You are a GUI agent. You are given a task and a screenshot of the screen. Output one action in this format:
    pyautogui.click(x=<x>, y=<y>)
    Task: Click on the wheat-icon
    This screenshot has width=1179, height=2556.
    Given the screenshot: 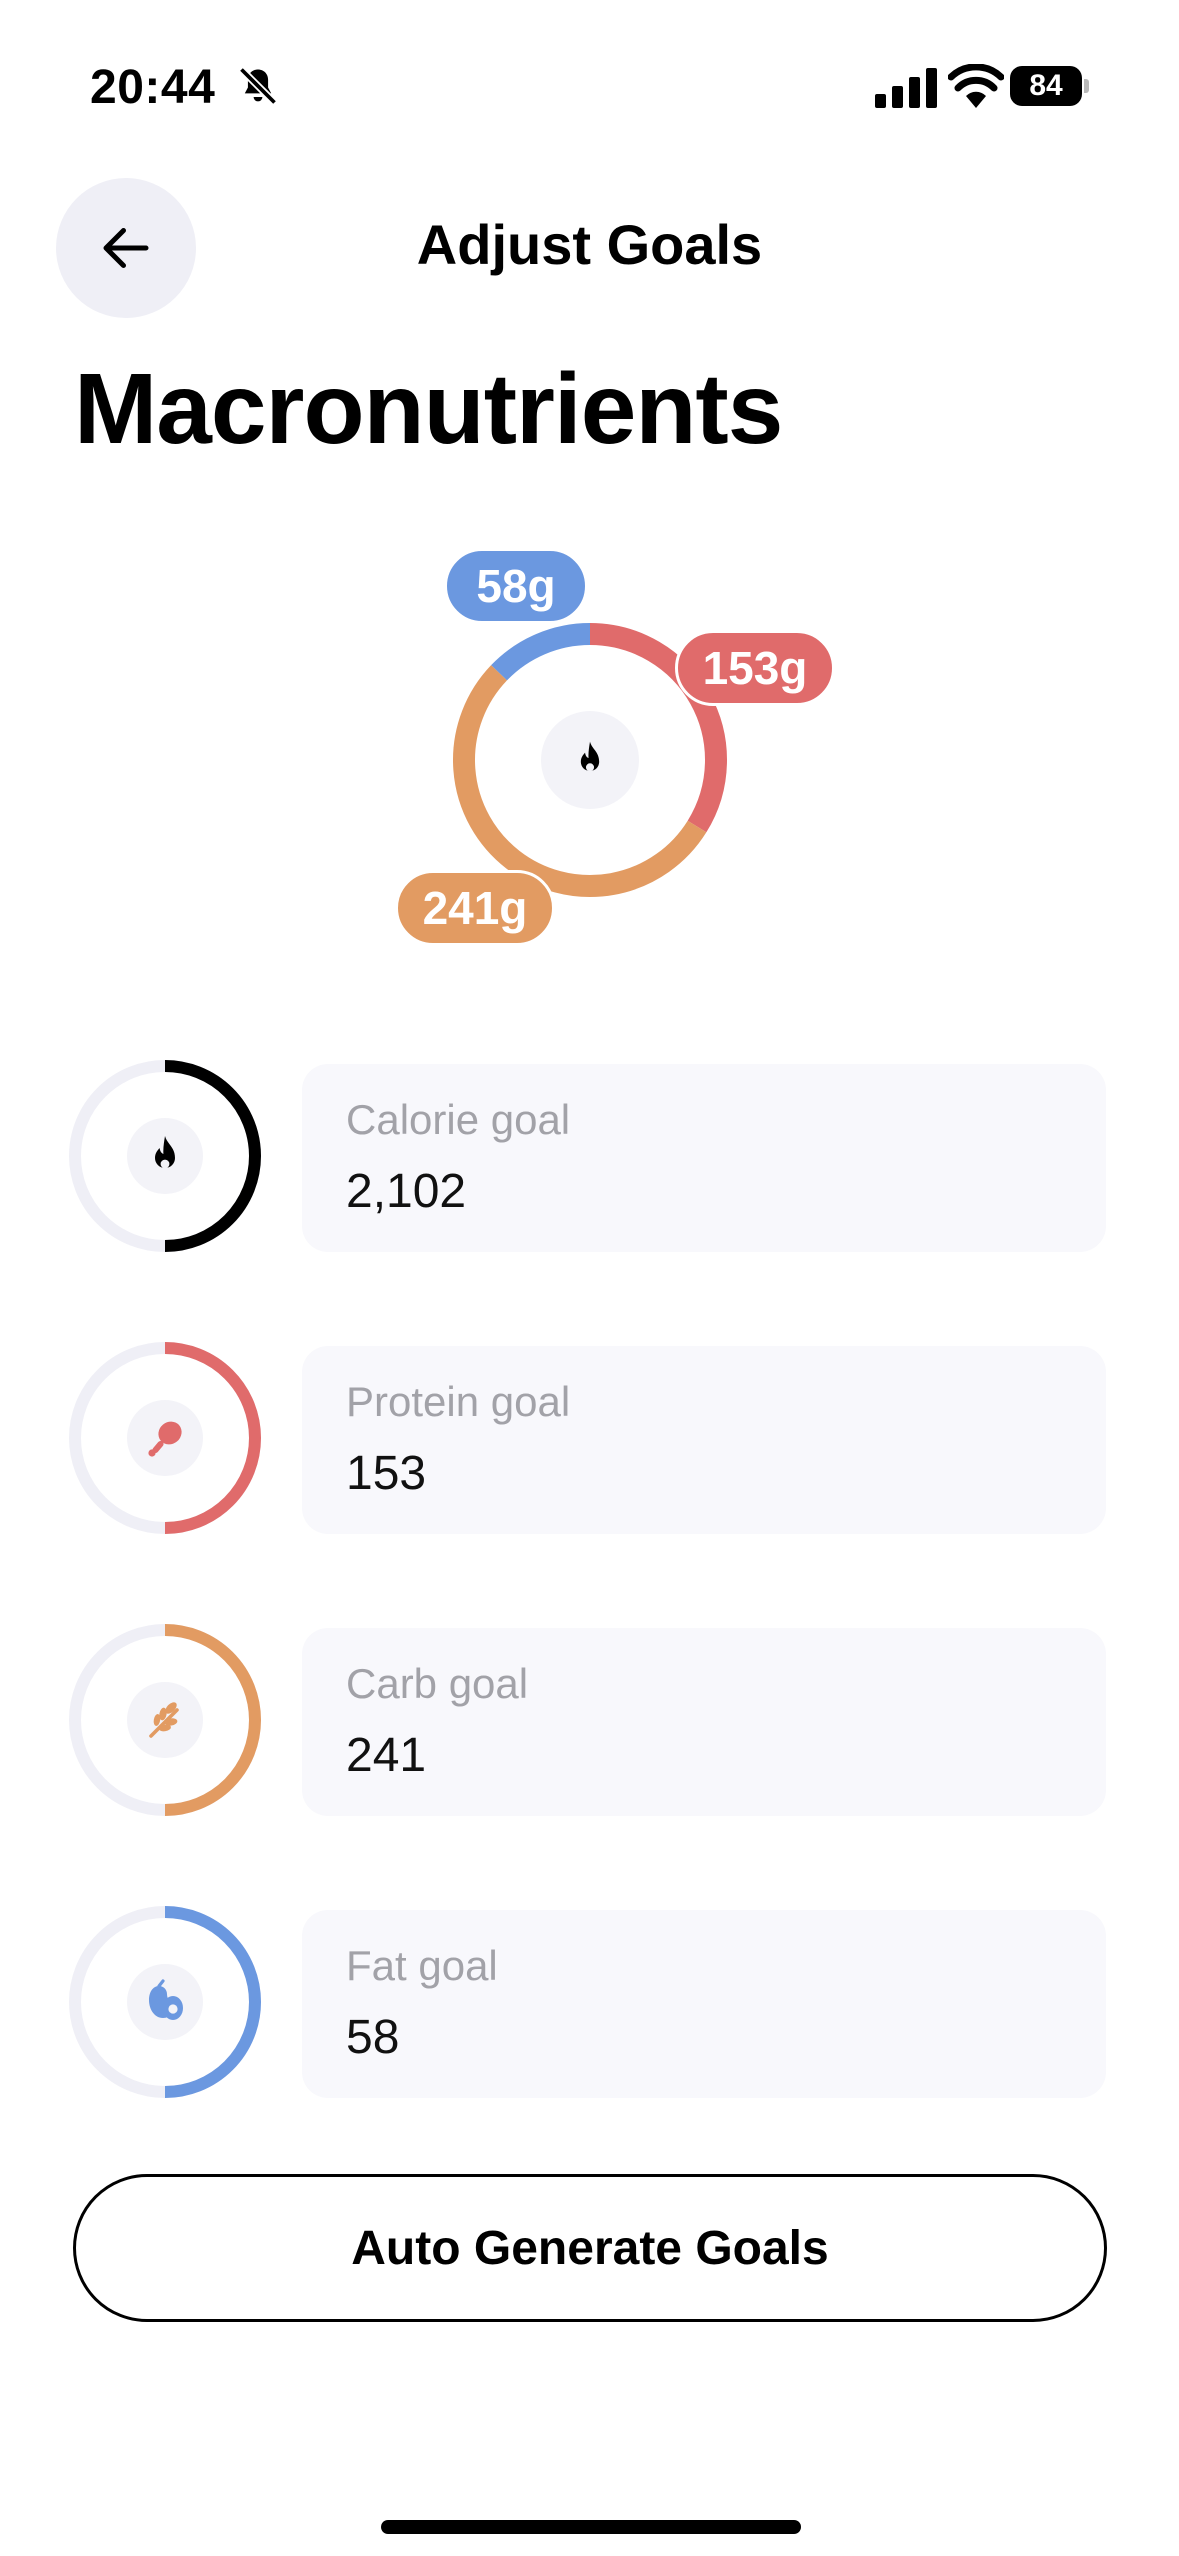 What is the action you would take?
    pyautogui.click(x=164, y=1720)
    